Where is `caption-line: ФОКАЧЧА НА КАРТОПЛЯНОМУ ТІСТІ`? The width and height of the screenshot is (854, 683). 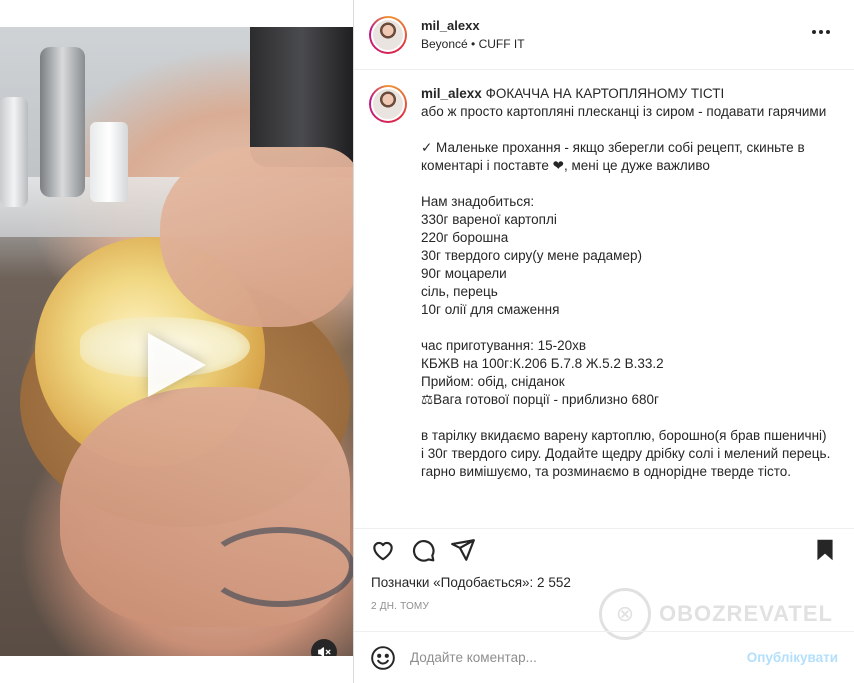 caption-line: ФОКАЧЧА НА КАРТОПЛЯНОМУ ТІСТІ is located at coordinates (605, 93).